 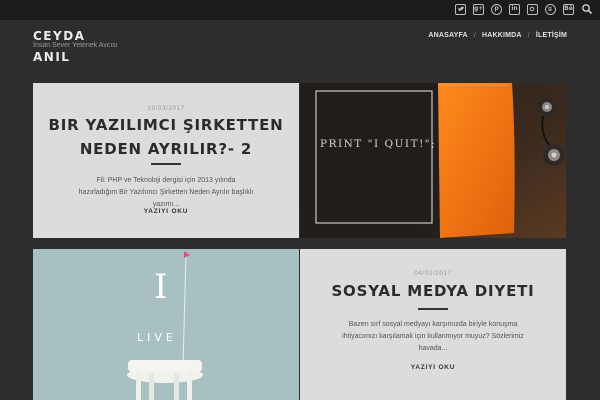 I want to click on post-date: 04/02/2017, so click(x=433, y=273).